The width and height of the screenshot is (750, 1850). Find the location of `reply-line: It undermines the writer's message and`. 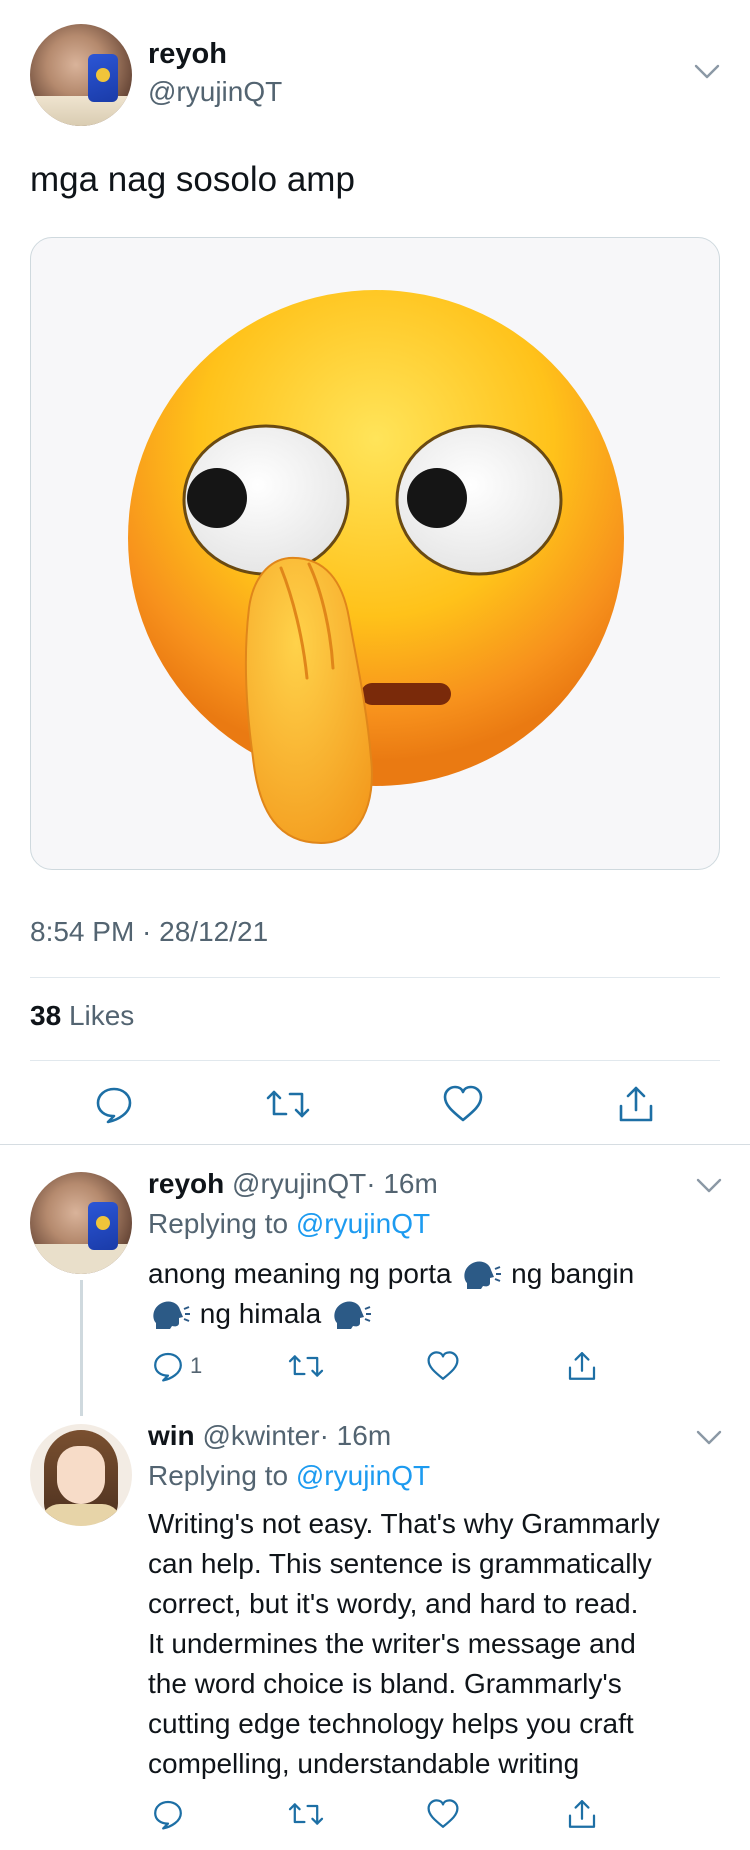

reply-line: It undermines the writer's message and is located at coordinates (392, 1643).